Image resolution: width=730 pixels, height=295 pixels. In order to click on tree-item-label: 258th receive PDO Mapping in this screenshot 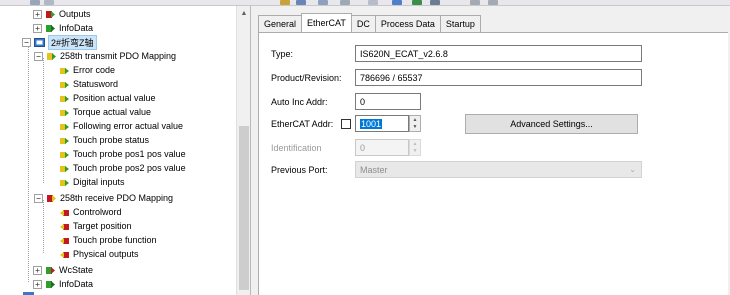, I will do `click(117, 198)`.